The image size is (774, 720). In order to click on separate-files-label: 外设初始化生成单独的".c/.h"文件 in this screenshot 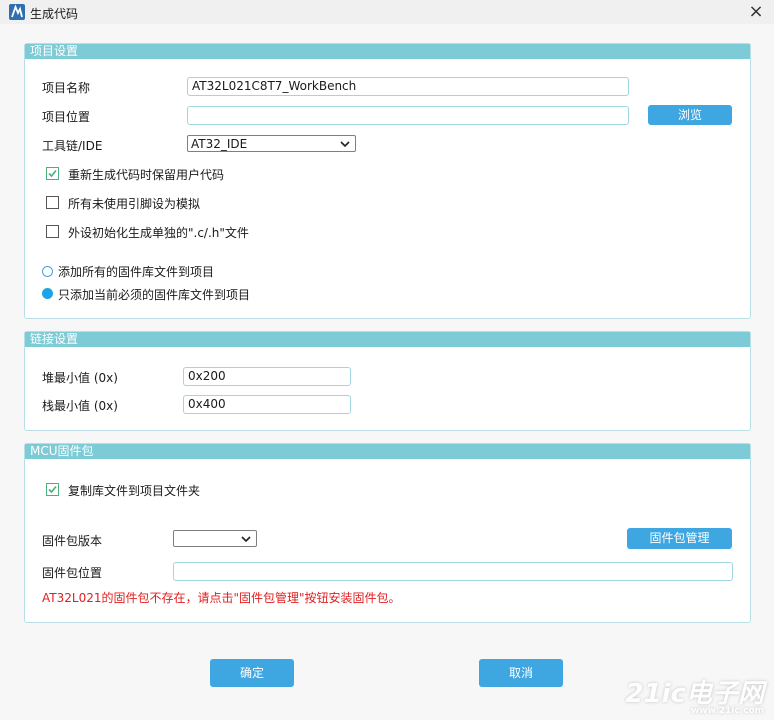, I will do `click(158, 233)`.